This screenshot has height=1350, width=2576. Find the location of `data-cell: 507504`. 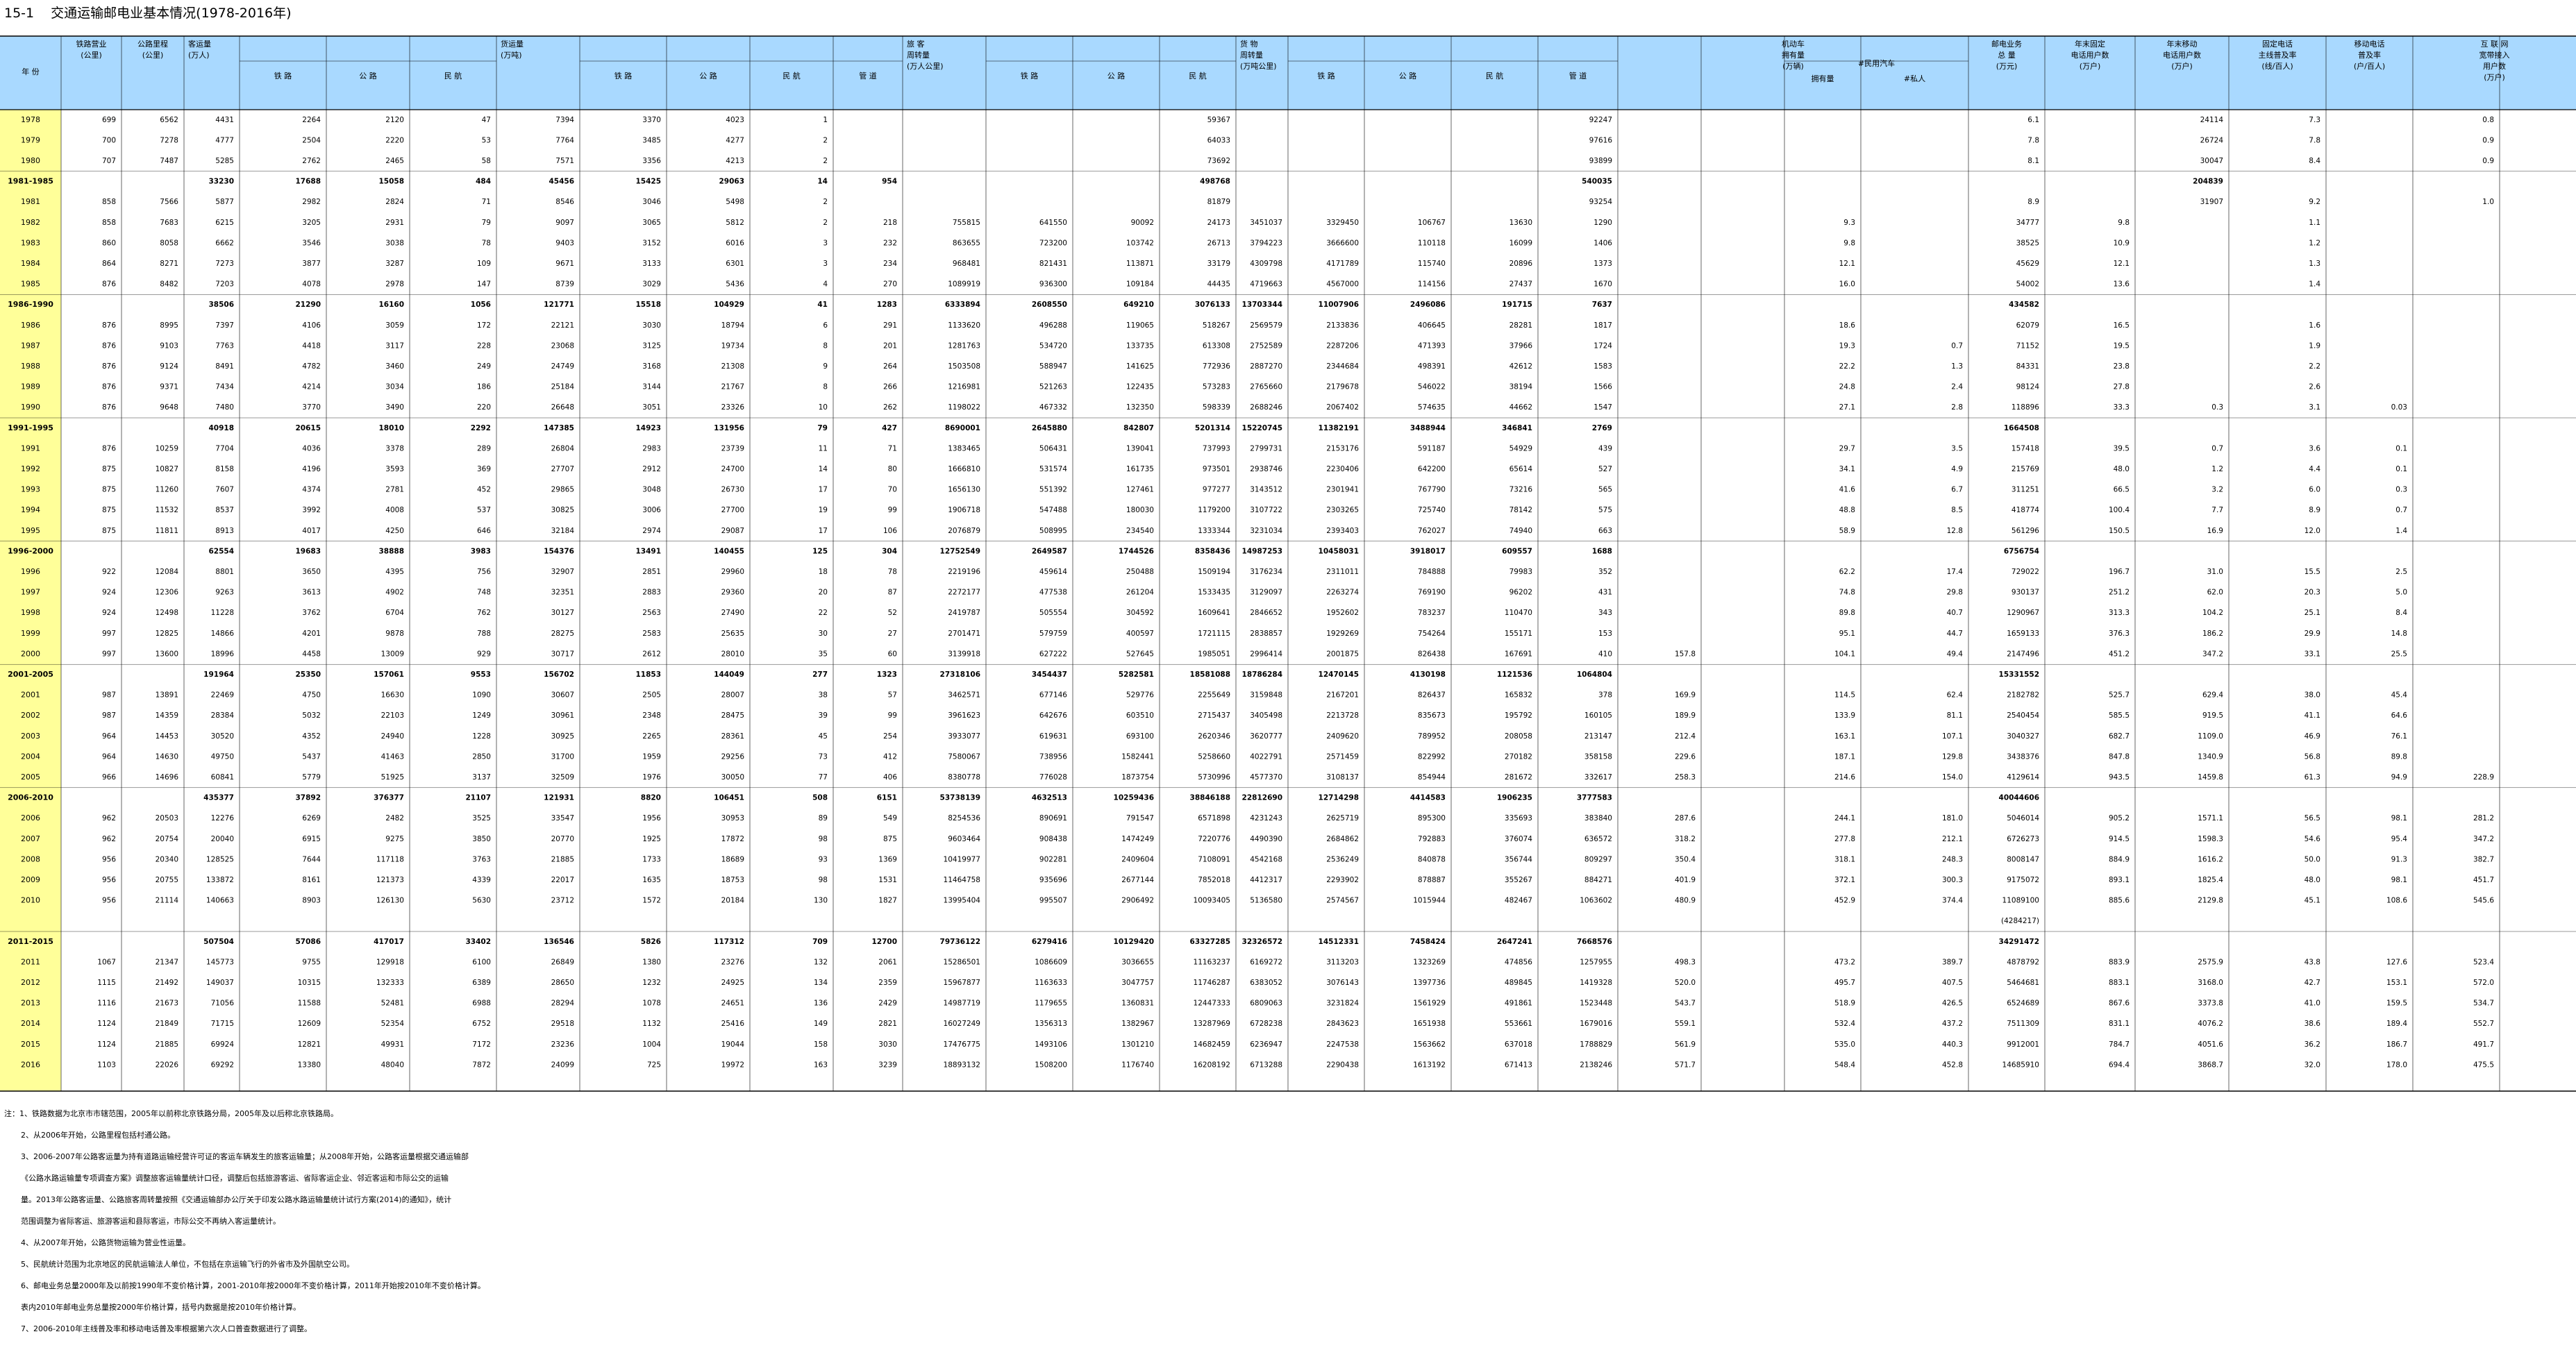

data-cell: 507504 is located at coordinates (218, 942).